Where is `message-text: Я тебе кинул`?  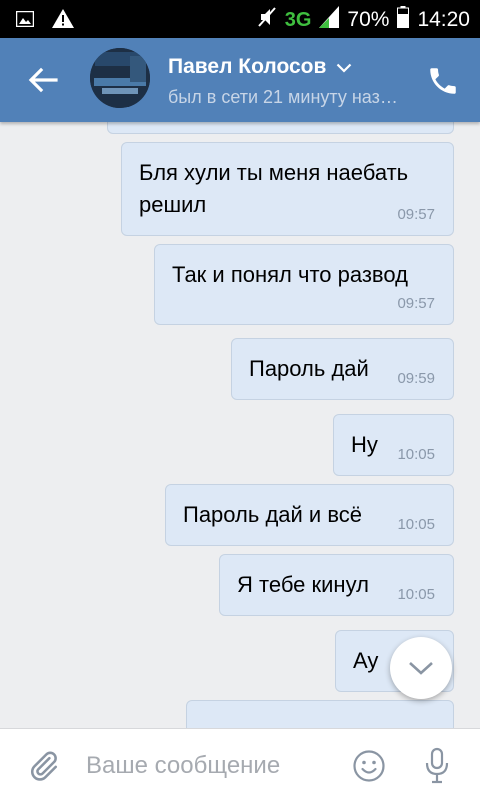 message-text: Я тебе кинул is located at coordinates (303, 584).